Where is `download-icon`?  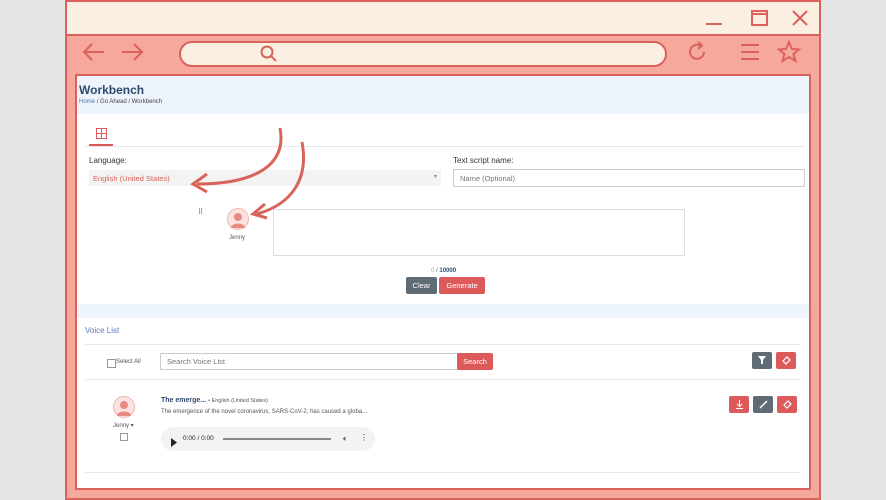 download-icon is located at coordinates (739, 404).